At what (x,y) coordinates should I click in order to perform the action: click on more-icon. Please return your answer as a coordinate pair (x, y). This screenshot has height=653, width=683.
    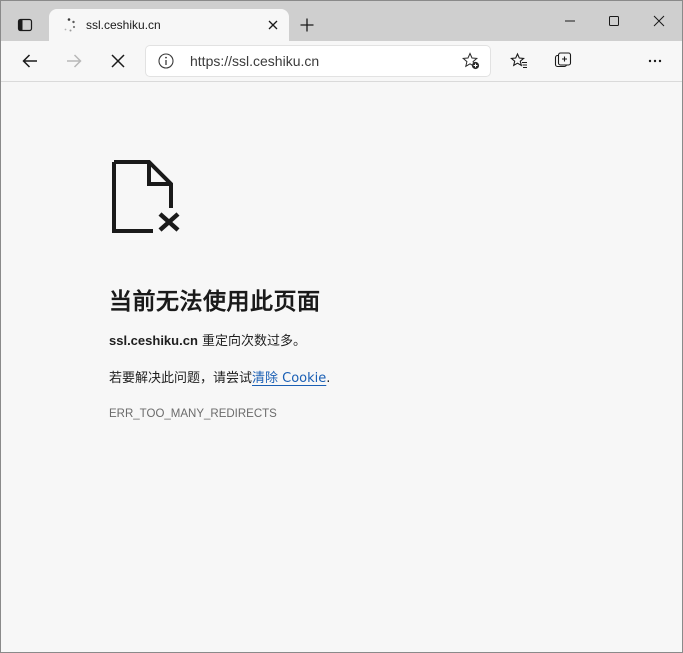
    Looking at the image, I should click on (655, 61).